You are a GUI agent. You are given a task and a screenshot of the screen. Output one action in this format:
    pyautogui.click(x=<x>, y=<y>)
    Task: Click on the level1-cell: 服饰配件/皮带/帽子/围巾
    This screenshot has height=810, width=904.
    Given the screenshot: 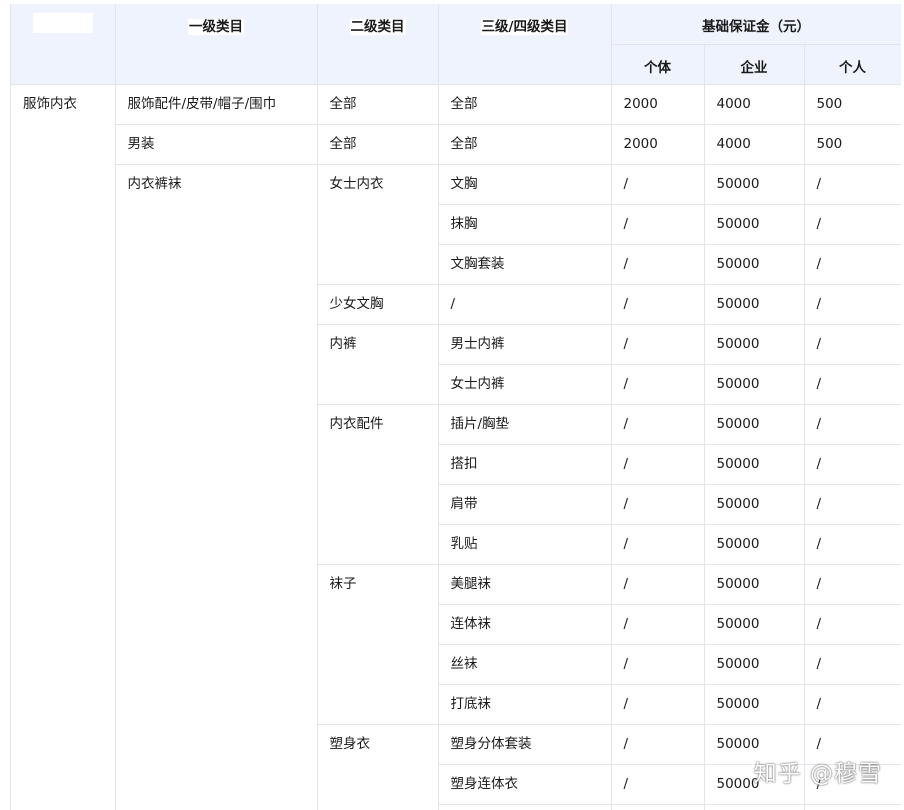 What is the action you would take?
    pyautogui.click(x=216, y=104)
    